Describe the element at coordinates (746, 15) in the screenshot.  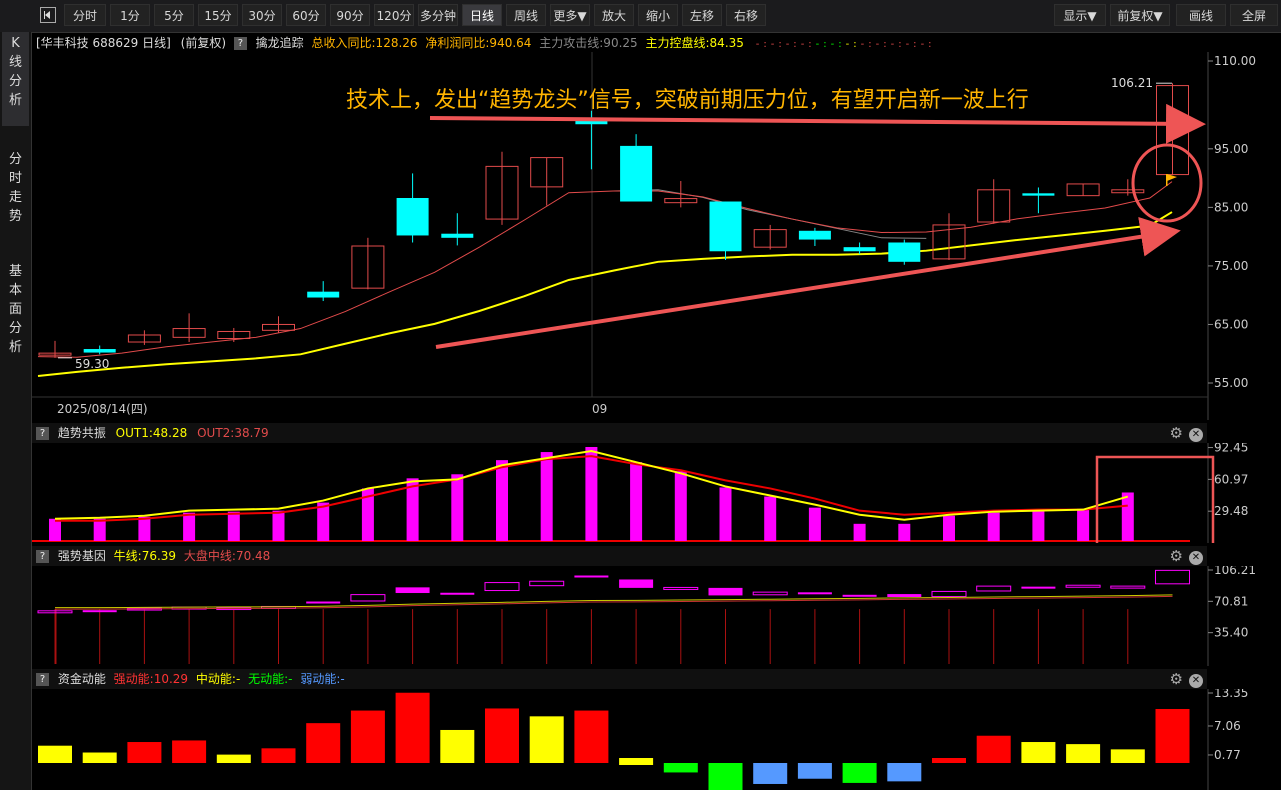
I see `toolbar-button-15: 右移` at that location.